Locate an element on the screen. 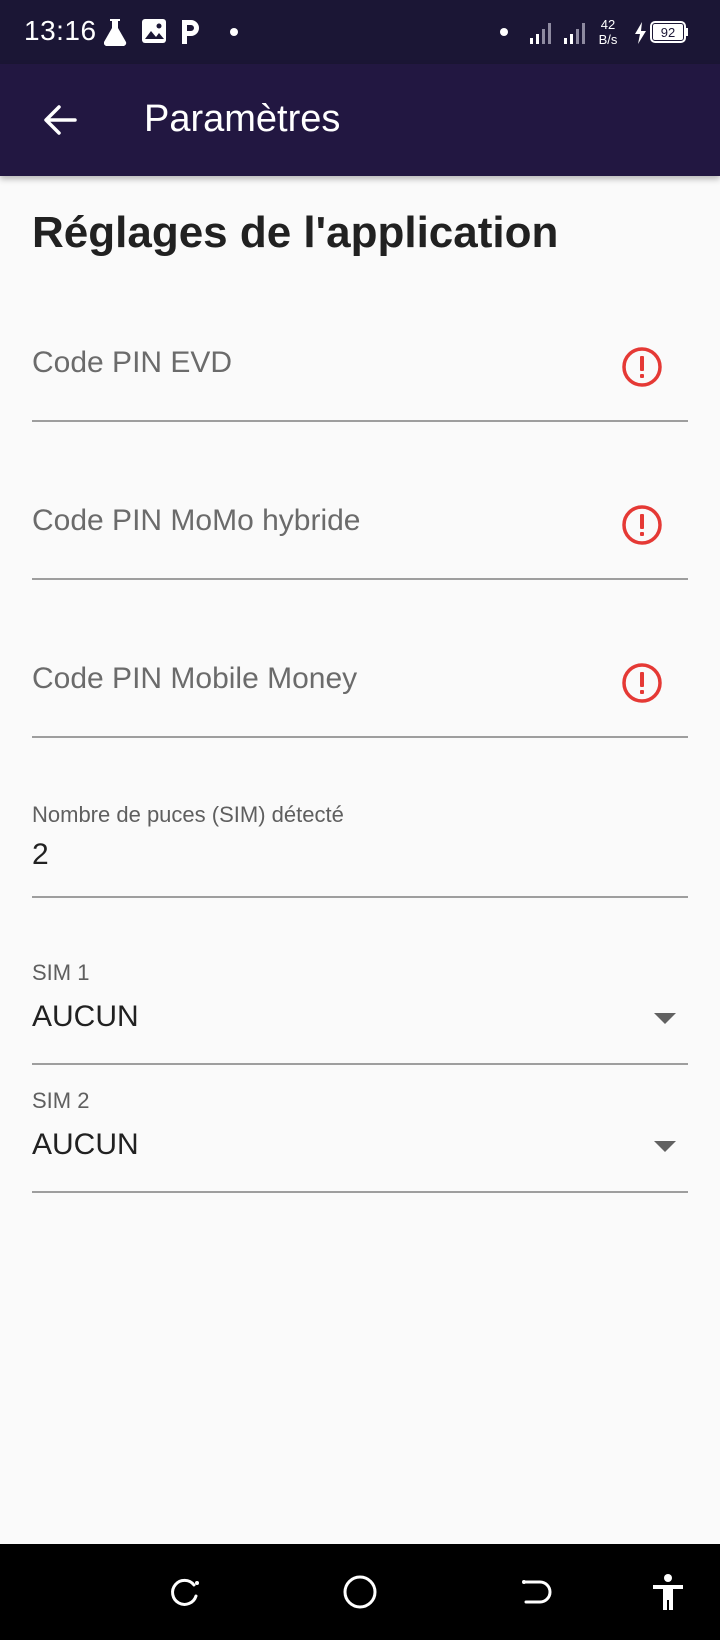 The image size is (720, 1640). network-speed-value: 42 is located at coordinates (608, 24).